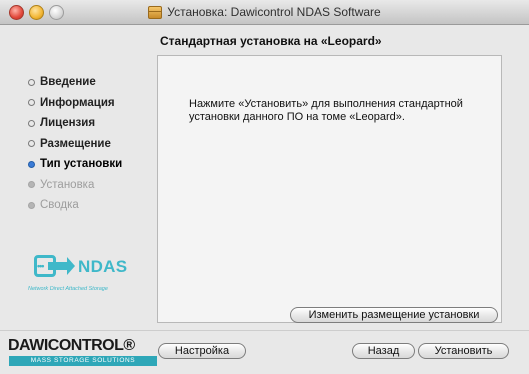 The width and height of the screenshot is (529, 374). I want to click on package-icon, so click(155, 12).